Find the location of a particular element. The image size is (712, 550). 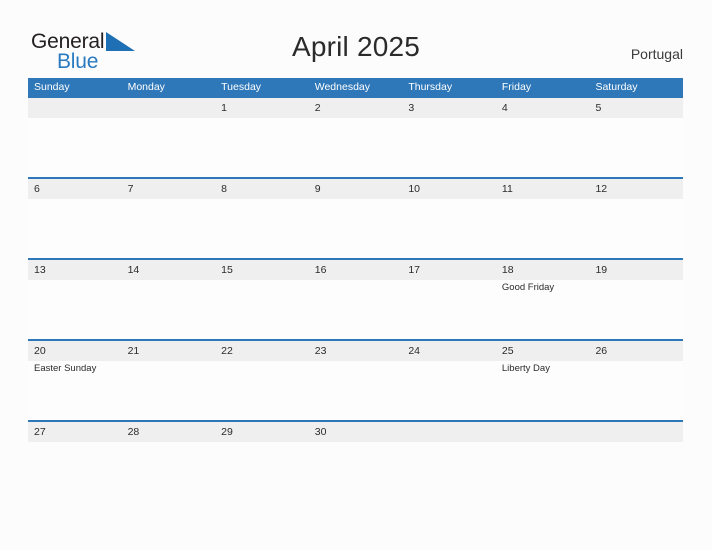

day-event: Good Friday is located at coordinates (528, 287).